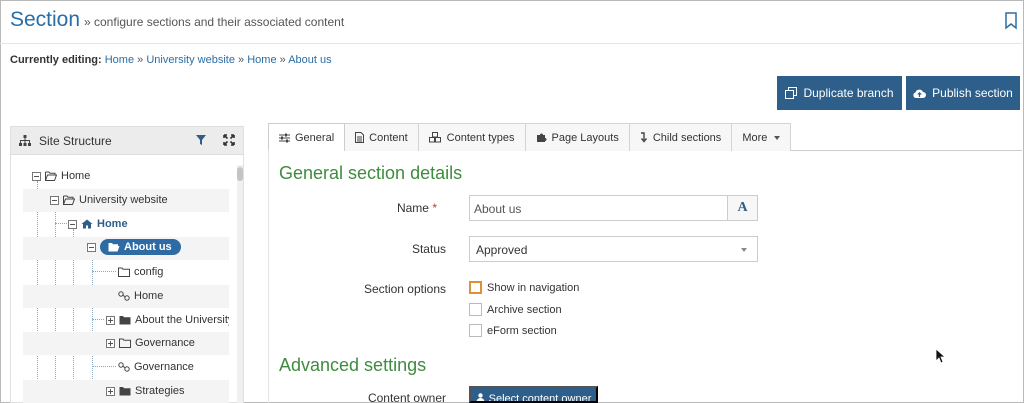  Describe the element at coordinates (56, 60) in the screenshot. I see `breadcrumb-label: Currently editing:` at that location.